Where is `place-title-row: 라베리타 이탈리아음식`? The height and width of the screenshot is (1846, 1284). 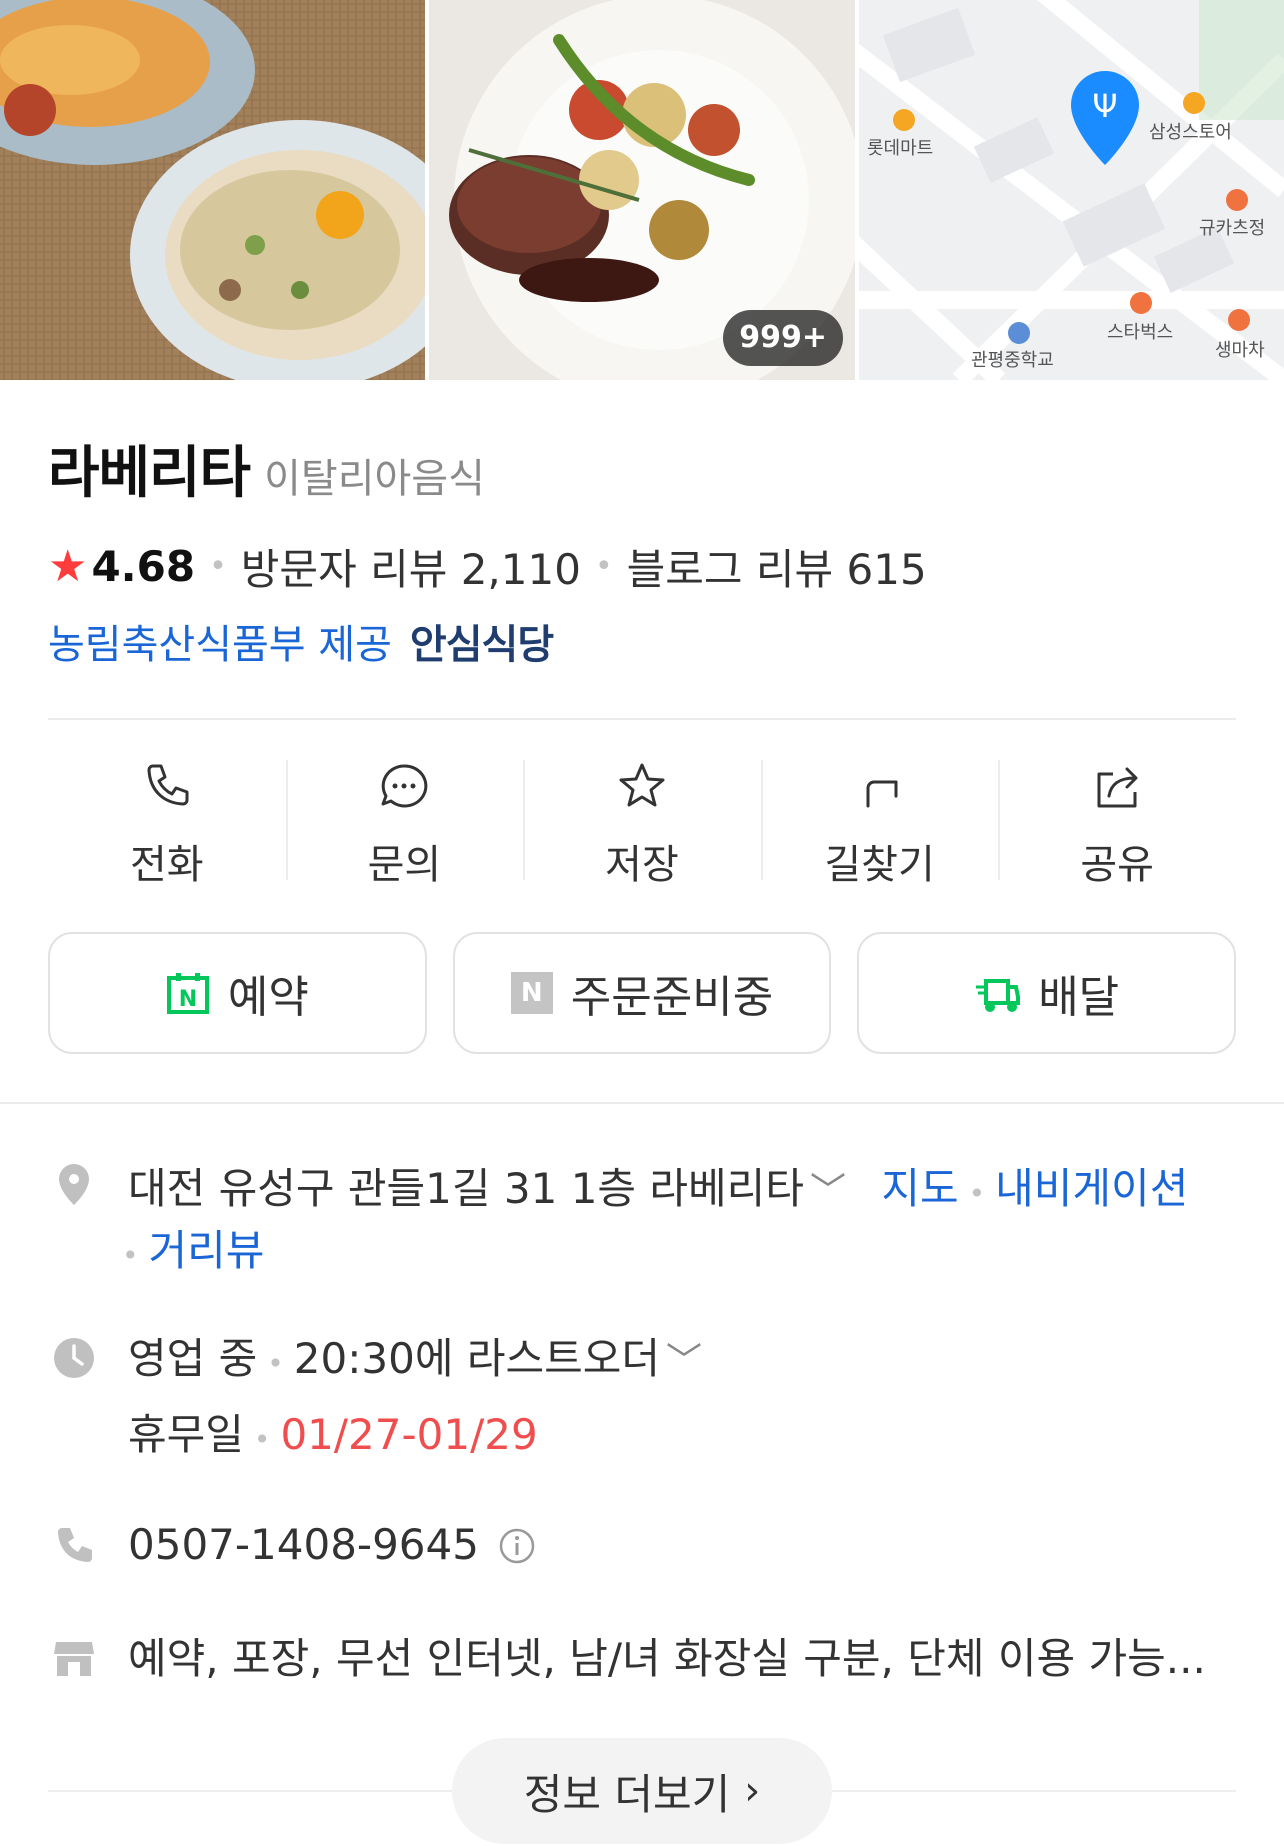 place-title-row: 라베리타 이탈리아음식 is located at coordinates (266, 468).